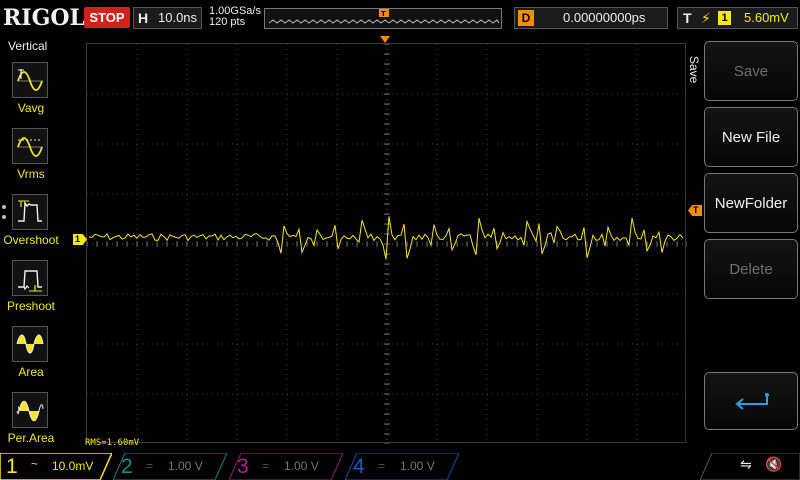 The height and width of the screenshot is (480, 800). Describe the element at coordinates (44, 18) in the screenshot. I see `brand-logo: RIGOL` at that location.